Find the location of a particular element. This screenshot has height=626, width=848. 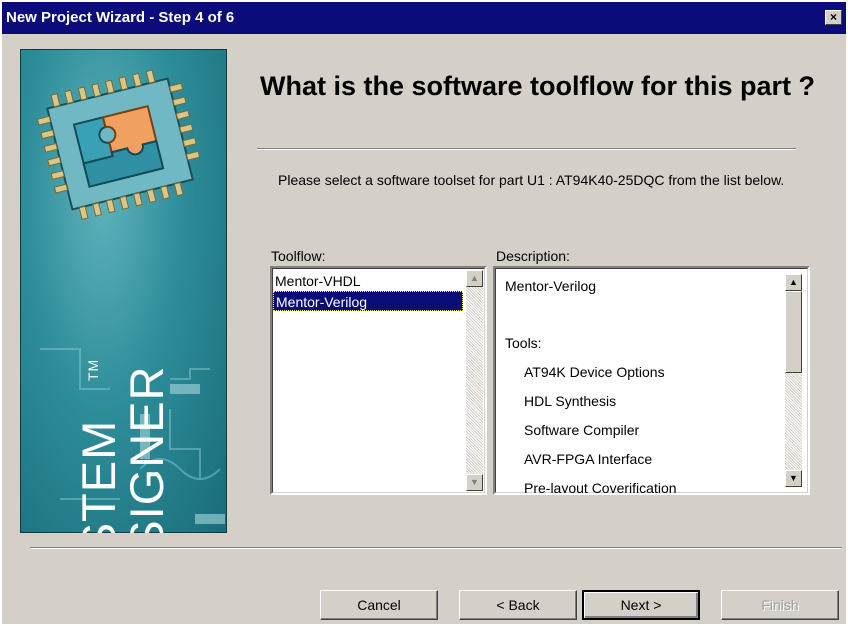

toolflow-item-mentor-verilog: Mentor-Verilog is located at coordinates (368, 301).